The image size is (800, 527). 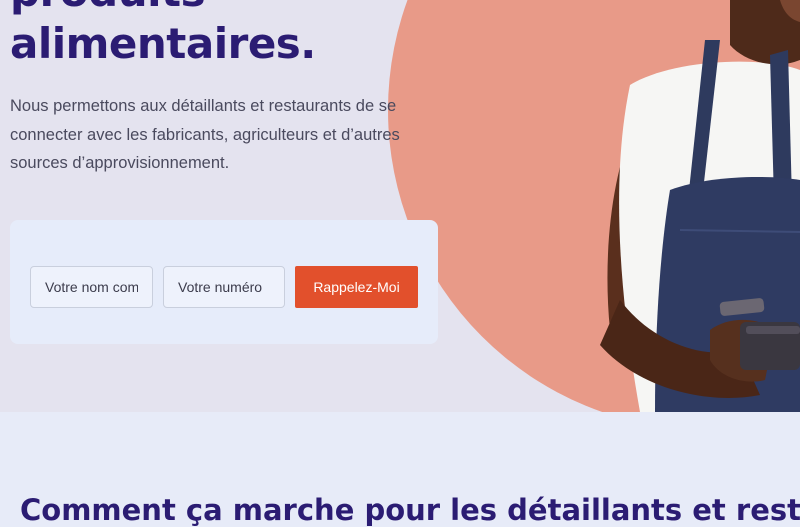 I want to click on callback-button: Rappelez-Moi, so click(x=356, y=287).